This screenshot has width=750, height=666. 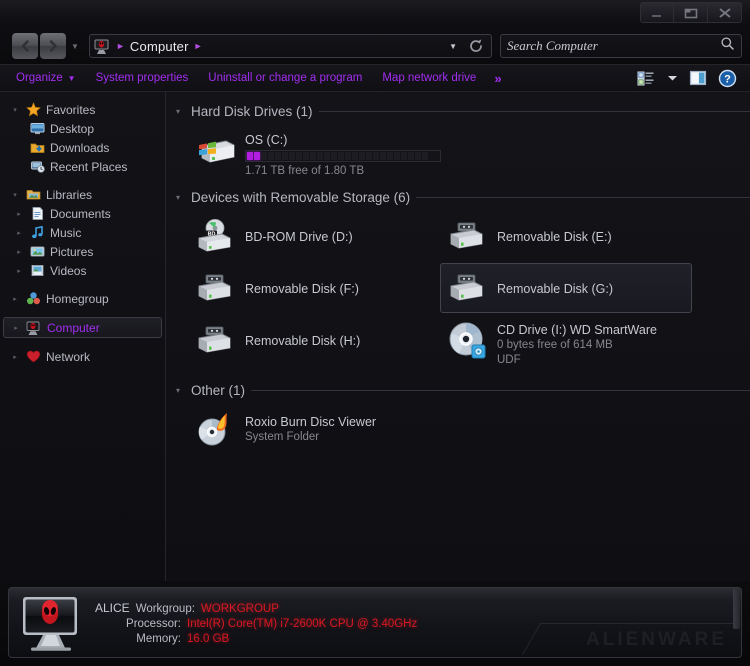 I want to click on cd-drive-icon, so click(x=468, y=340).